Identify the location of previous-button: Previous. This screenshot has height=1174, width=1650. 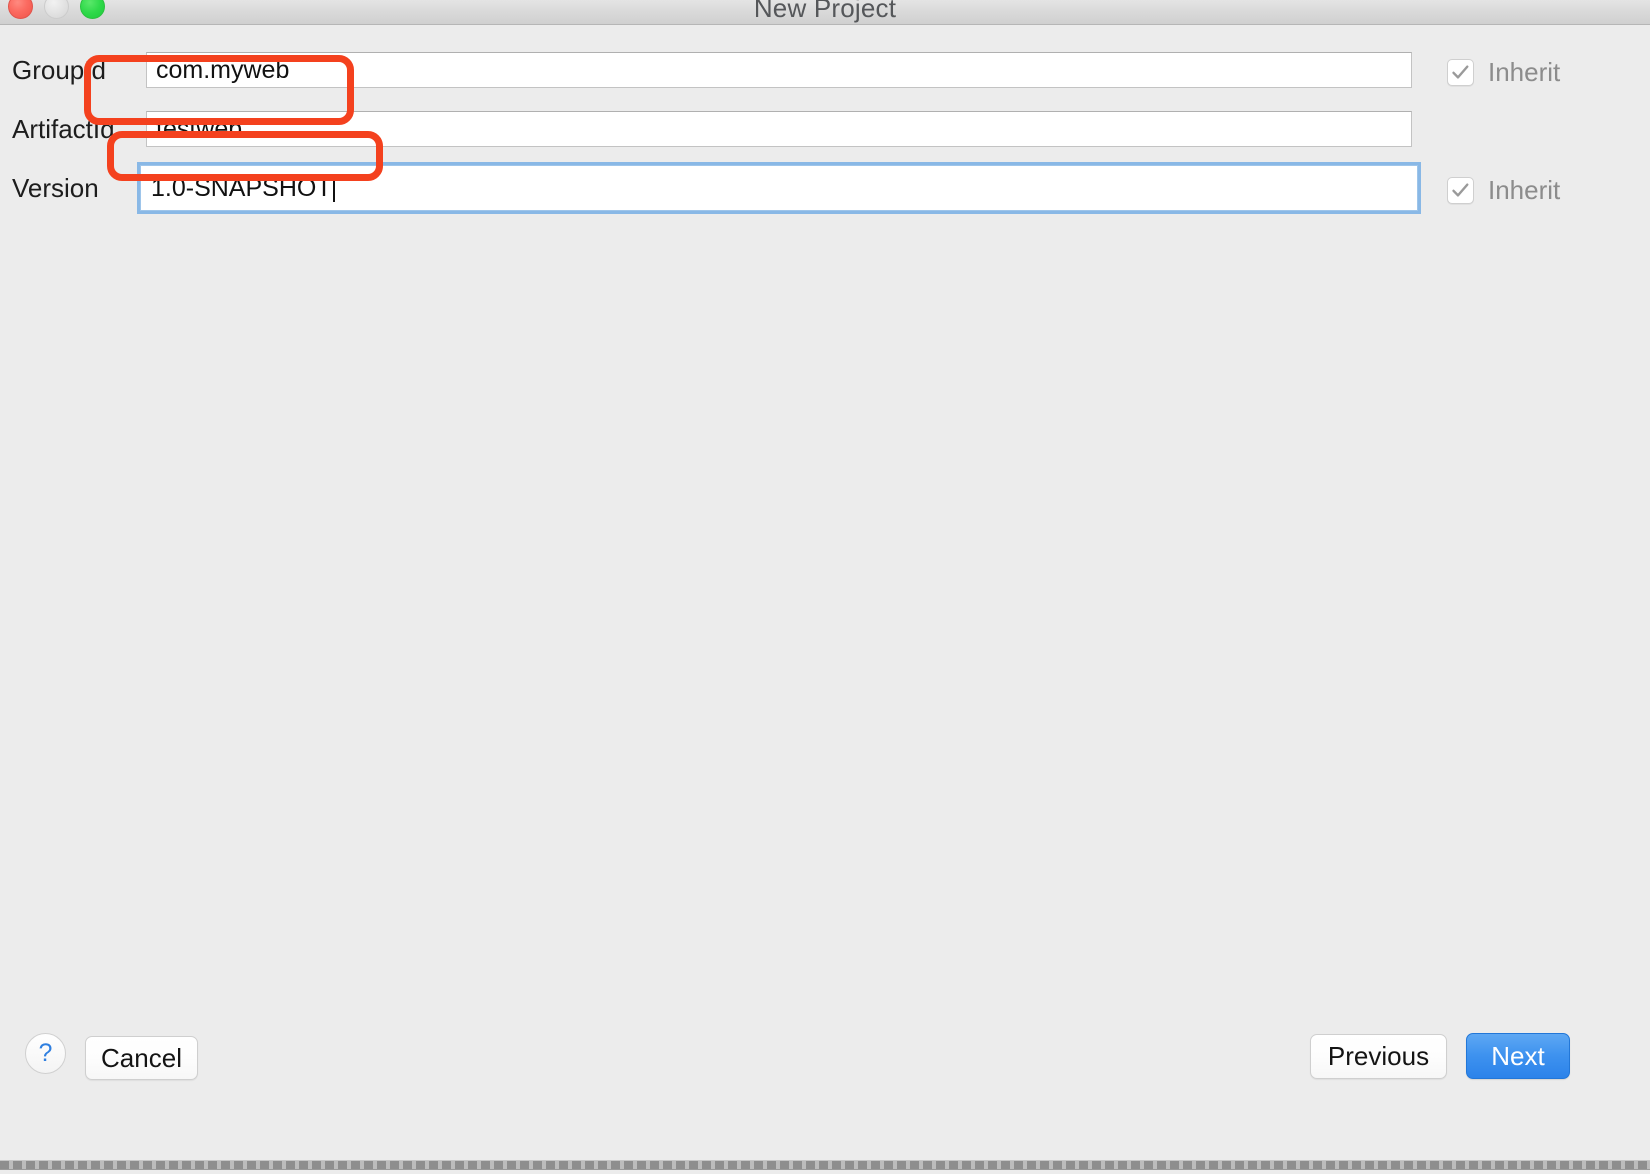
(1378, 1056).